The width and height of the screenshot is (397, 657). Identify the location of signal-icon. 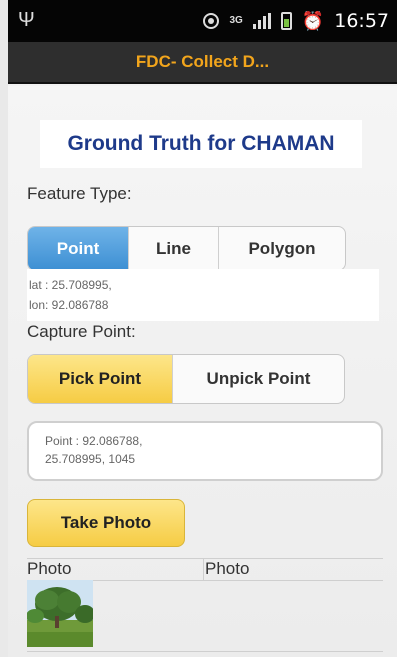
(261, 21).